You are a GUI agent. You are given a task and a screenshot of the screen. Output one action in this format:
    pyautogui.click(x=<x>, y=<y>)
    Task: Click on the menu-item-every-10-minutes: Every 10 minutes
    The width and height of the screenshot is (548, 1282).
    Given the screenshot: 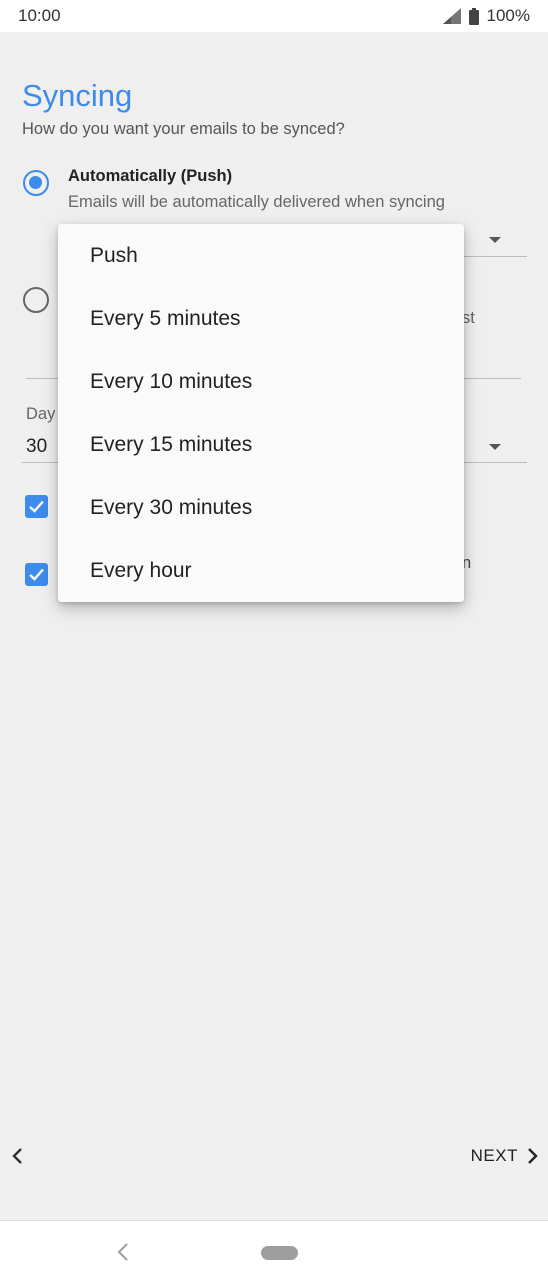 What is the action you would take?
    pyautogui.click(x=261, y=381)
    